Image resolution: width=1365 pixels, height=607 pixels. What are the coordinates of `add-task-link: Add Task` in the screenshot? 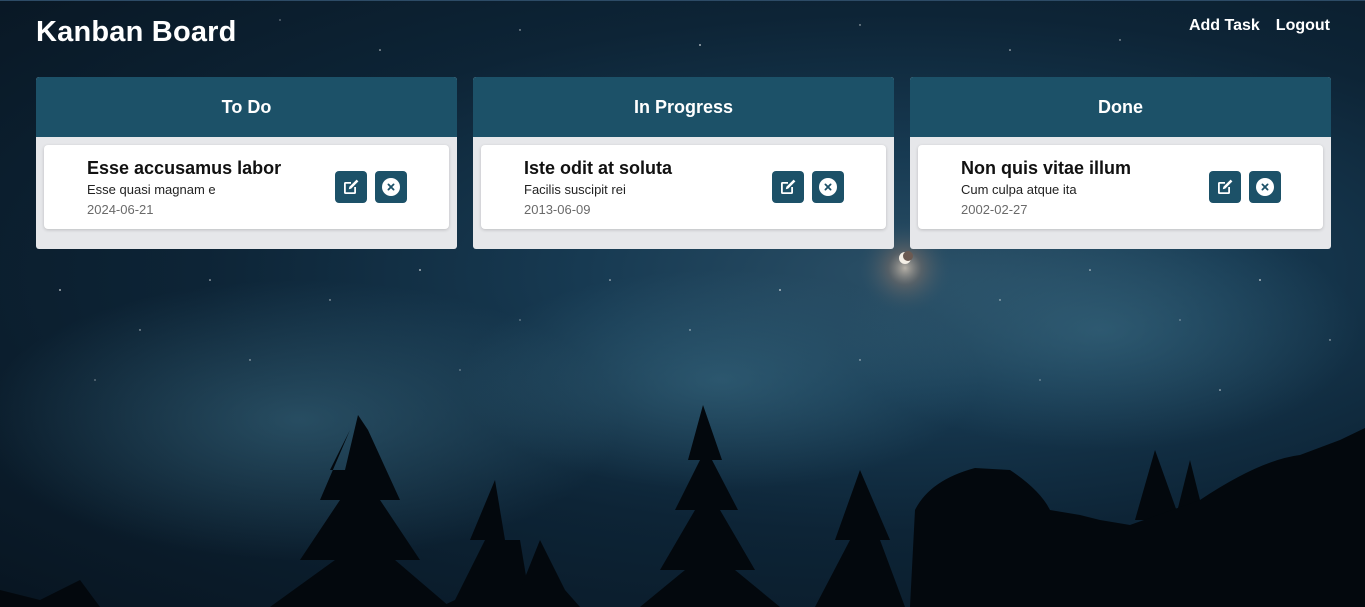 It's located at (1224, 26).